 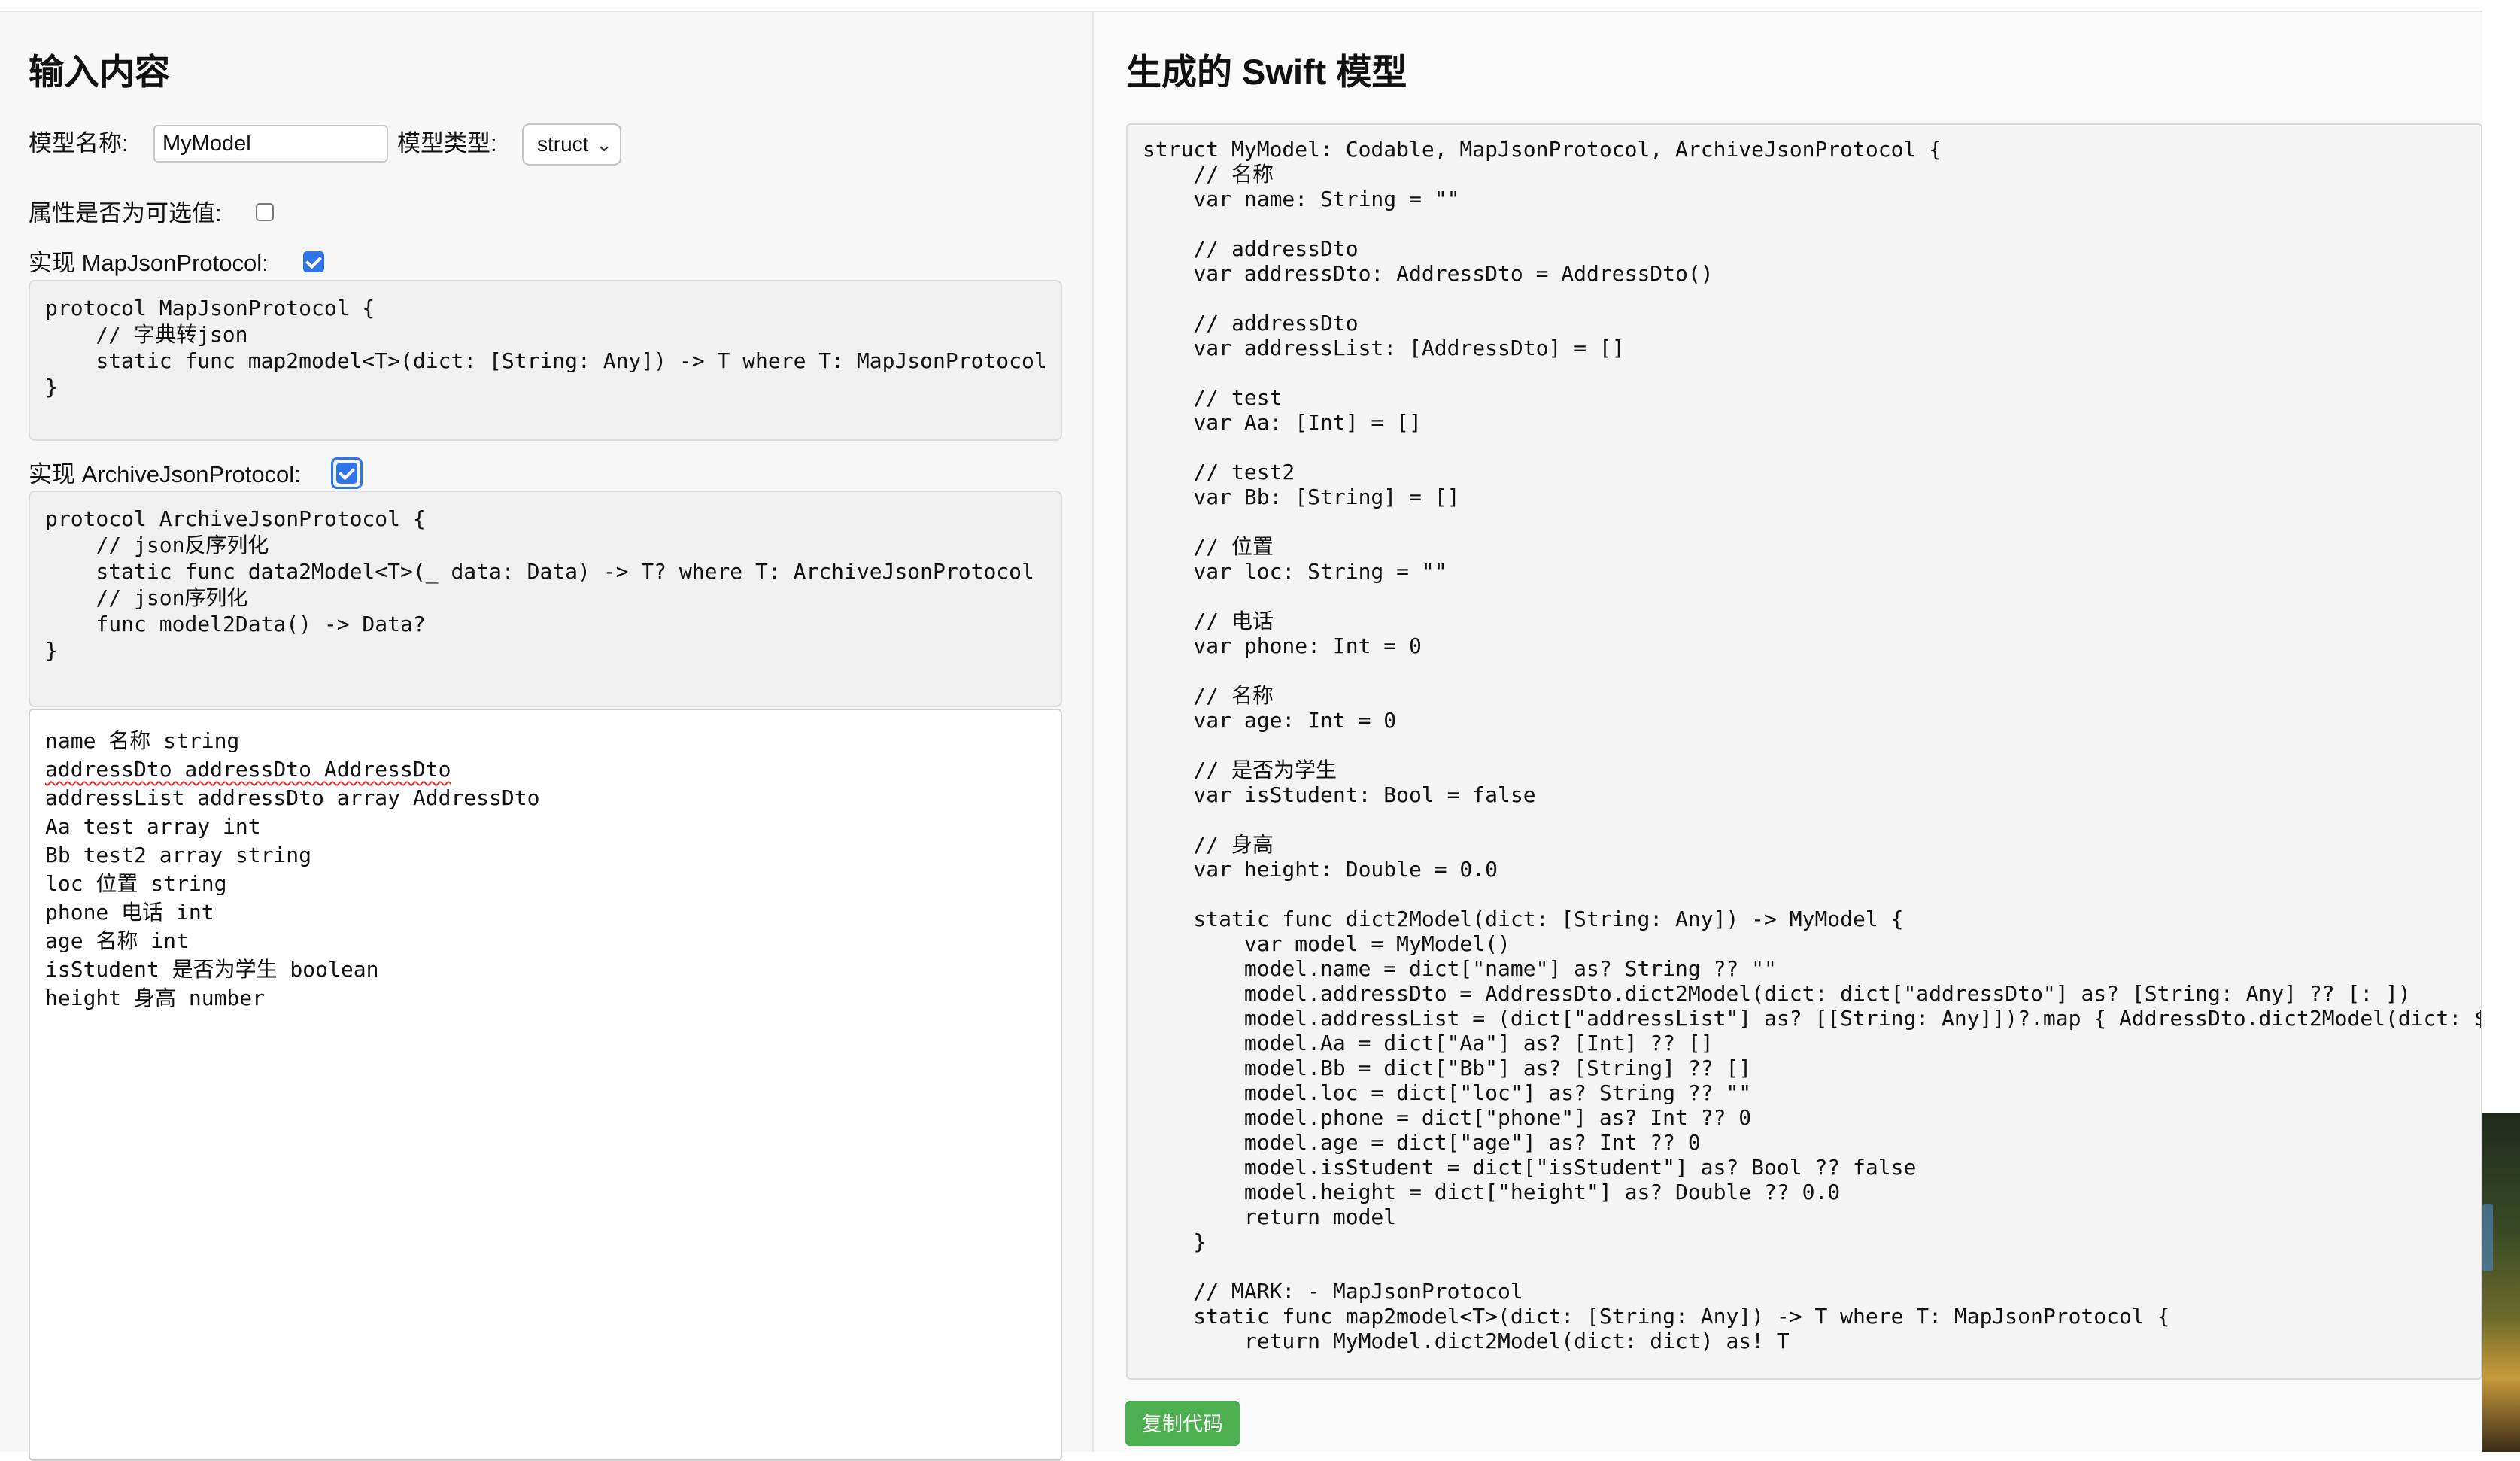 What do you see at coordinates (292, 797) in the screenshot?
I see `field-line: addressList addressDto array AddressDto` at bounding box center [292, 797].